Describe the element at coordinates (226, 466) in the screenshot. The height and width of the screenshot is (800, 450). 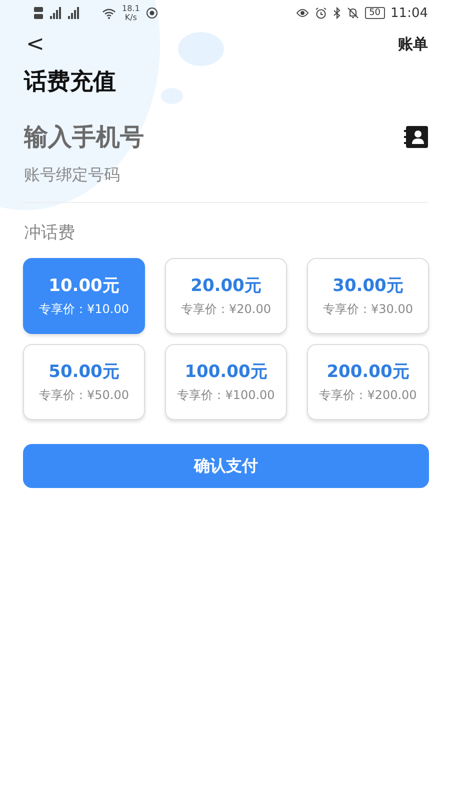
I see `confirm-pay-button: 确认支付` at that location.